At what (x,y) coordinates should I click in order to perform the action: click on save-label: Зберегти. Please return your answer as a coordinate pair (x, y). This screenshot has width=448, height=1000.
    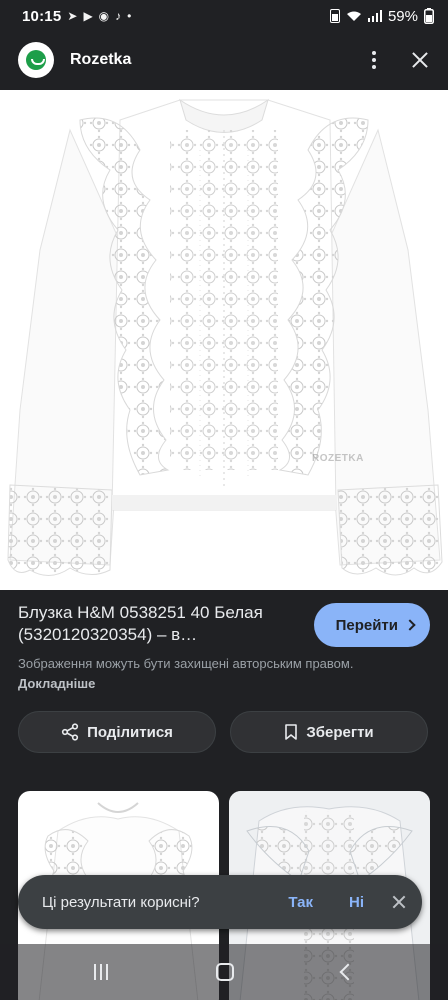
    Looking at the image, I should click on (340, 732).